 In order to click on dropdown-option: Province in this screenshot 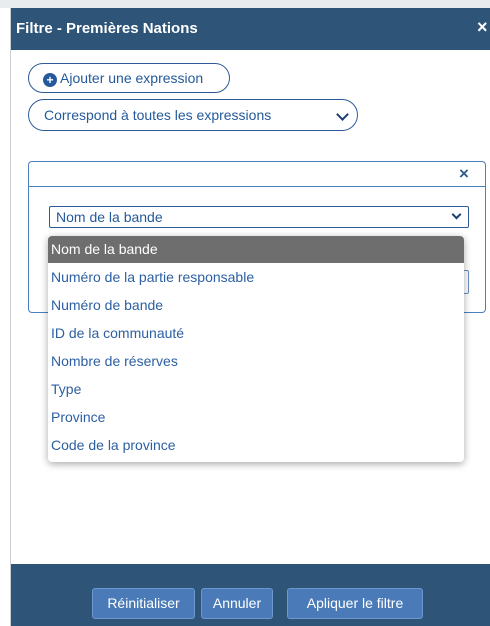, I will do `click(256, 417)`.